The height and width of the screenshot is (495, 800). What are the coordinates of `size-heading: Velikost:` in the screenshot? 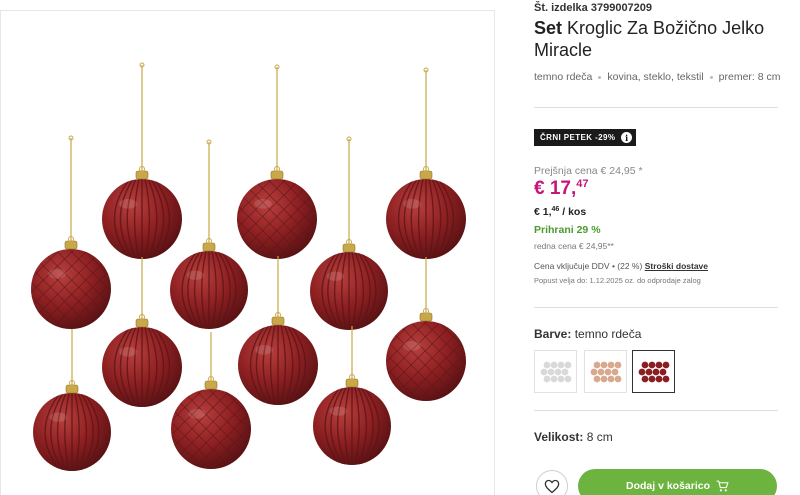 It's located at (559, 437).